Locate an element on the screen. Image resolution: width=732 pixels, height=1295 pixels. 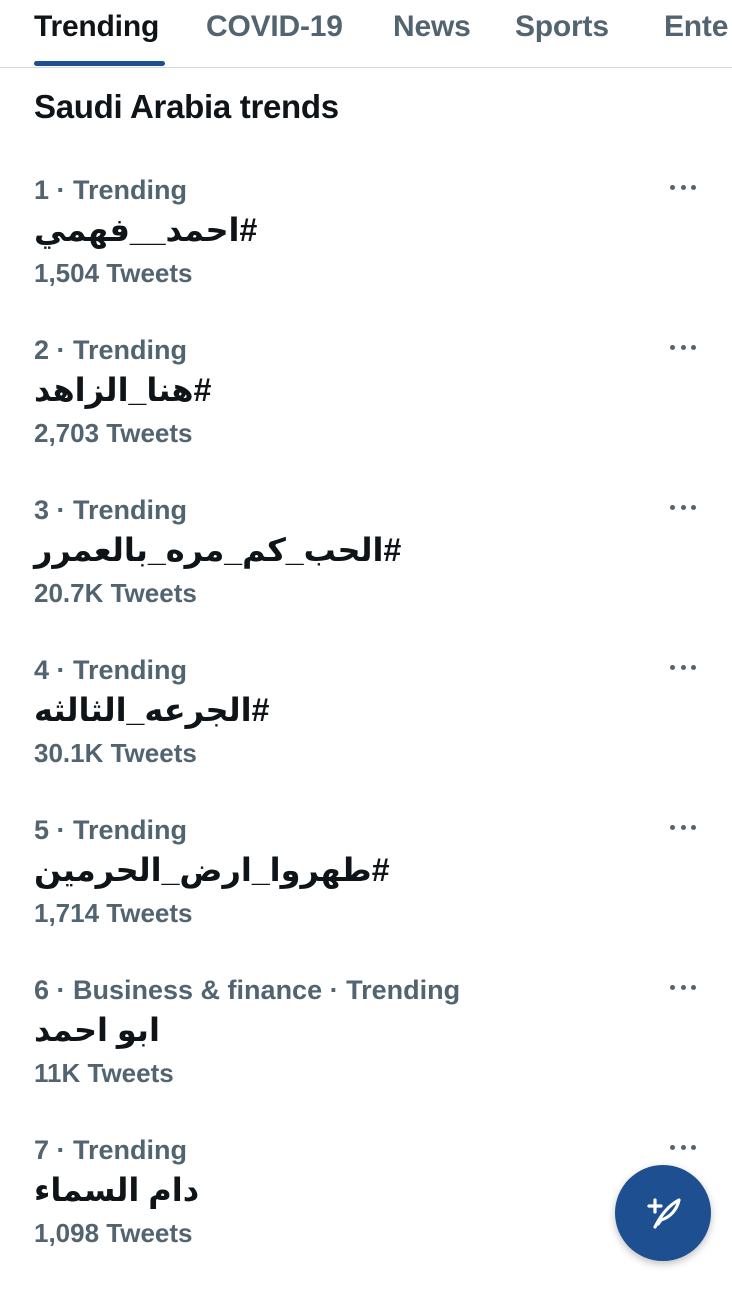
trend-name: #الحب_كم_مره_بالعمرر is located at coordinates (218, 550).